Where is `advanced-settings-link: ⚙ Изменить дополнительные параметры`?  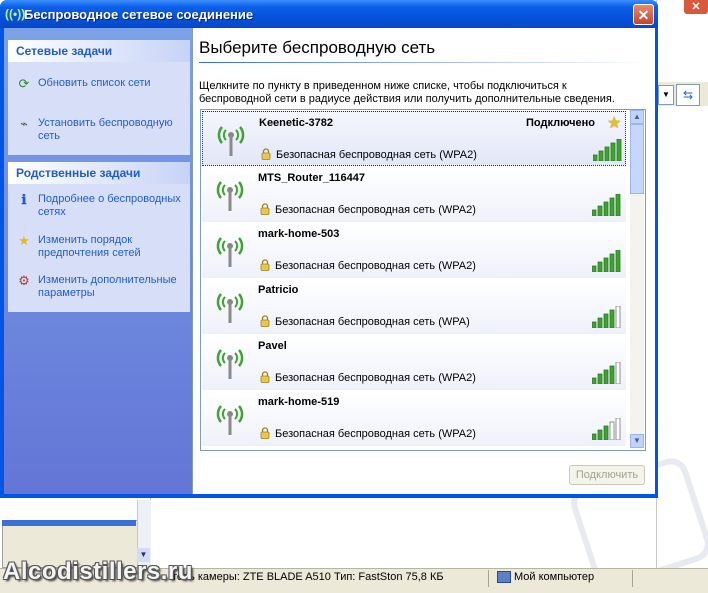
advanced-settings-link: ⚙ Изменить дополнительные параметры is located at coordinates (101, 287).